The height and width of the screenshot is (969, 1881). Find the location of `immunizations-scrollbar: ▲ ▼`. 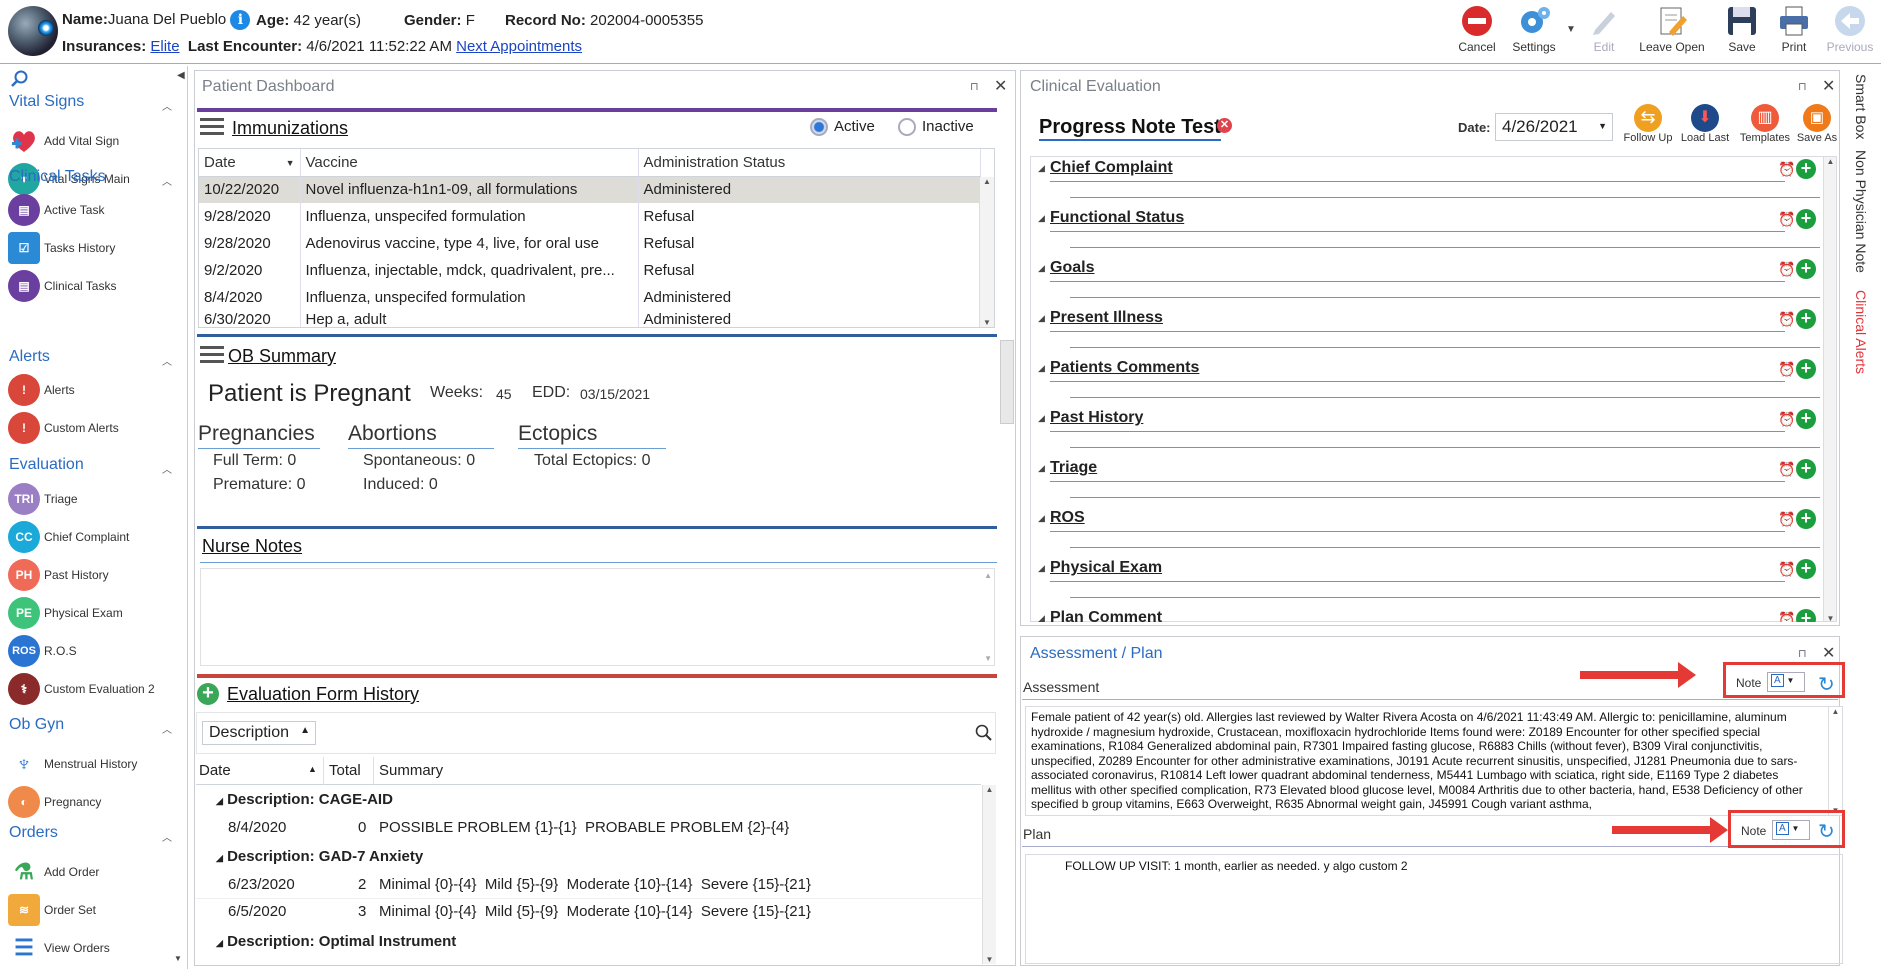

immunizations-scrollbar: ▲ ▼ is located at coordinates (986, 252).